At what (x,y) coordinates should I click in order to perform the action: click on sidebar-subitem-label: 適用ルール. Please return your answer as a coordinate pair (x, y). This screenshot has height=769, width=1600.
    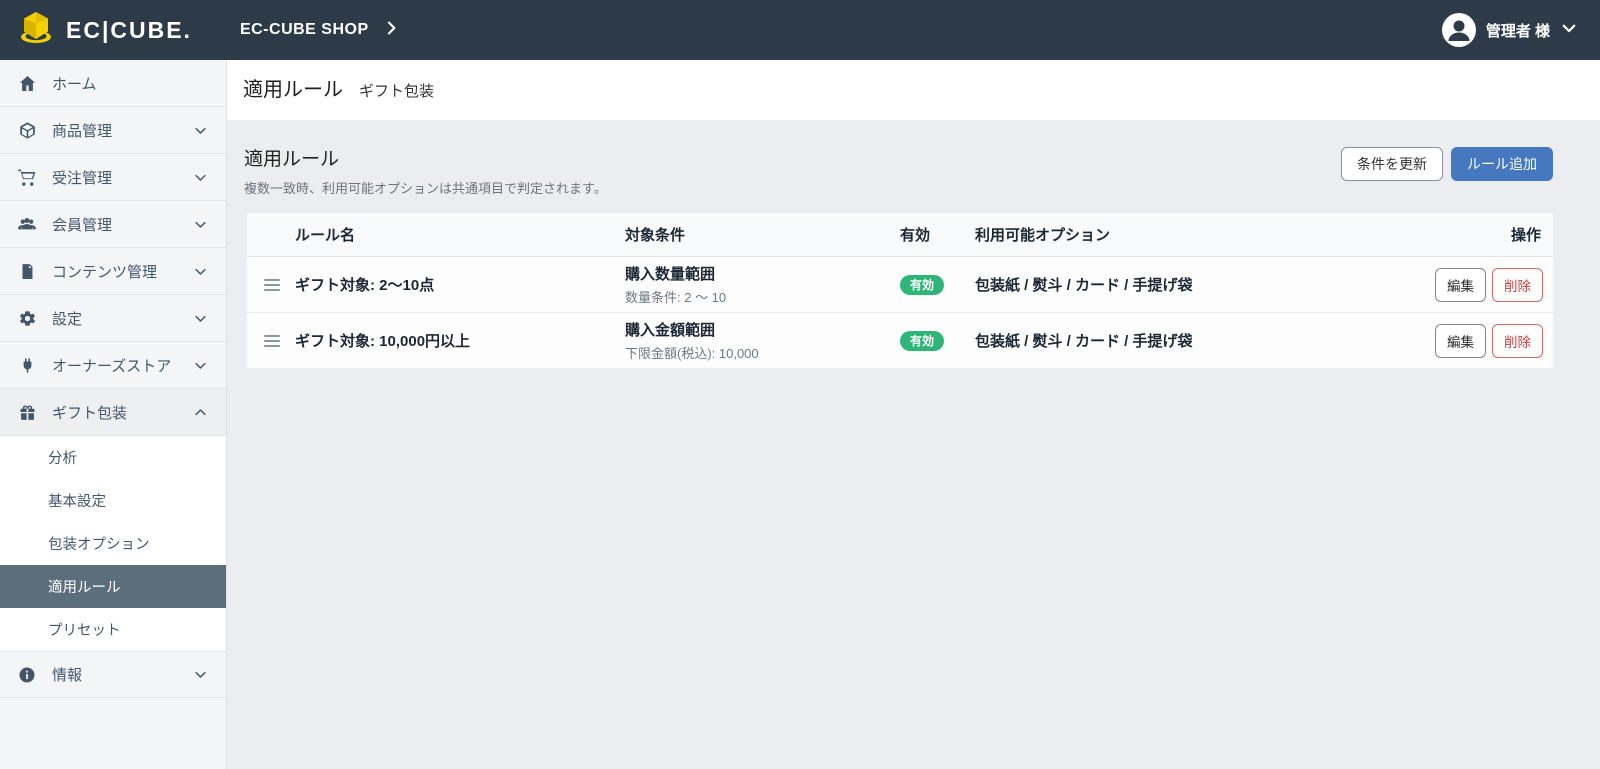
    Looking at the image, I should click on (84, 588).